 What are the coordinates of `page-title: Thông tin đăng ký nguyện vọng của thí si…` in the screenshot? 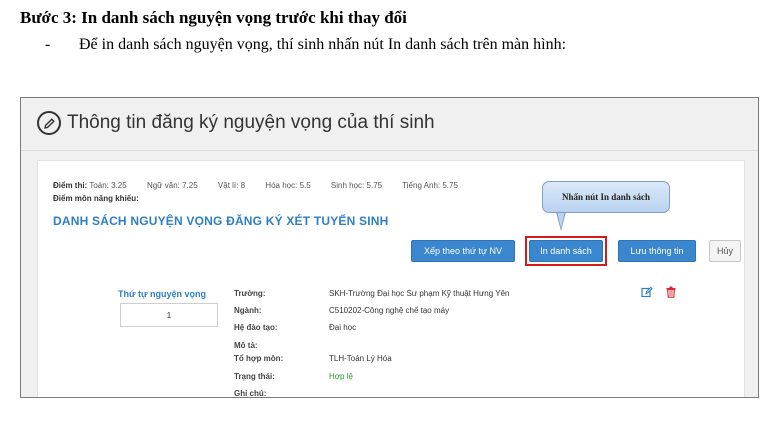 It's located at (236, 123).